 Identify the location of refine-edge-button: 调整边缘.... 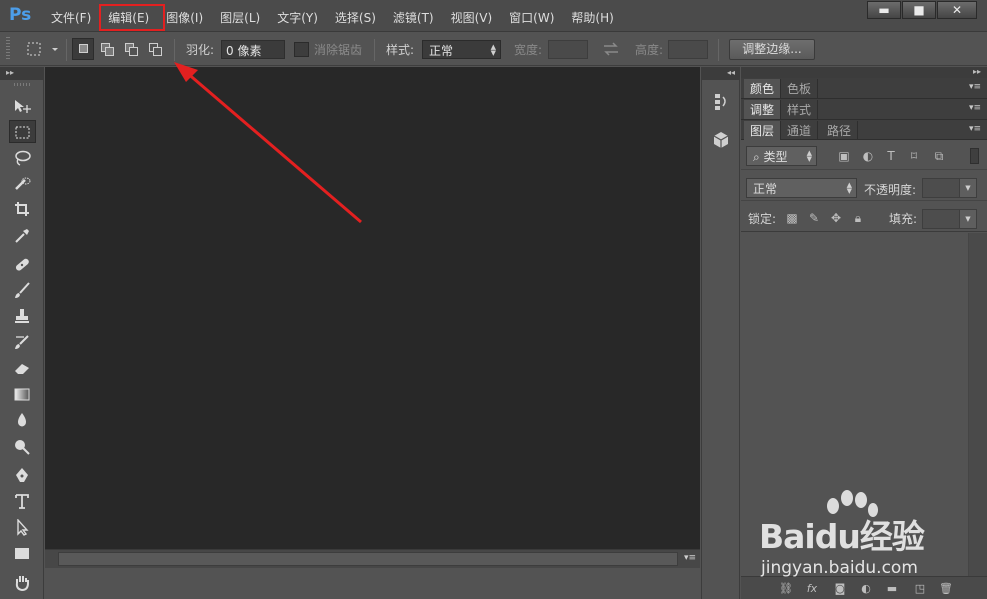
(772, 49).